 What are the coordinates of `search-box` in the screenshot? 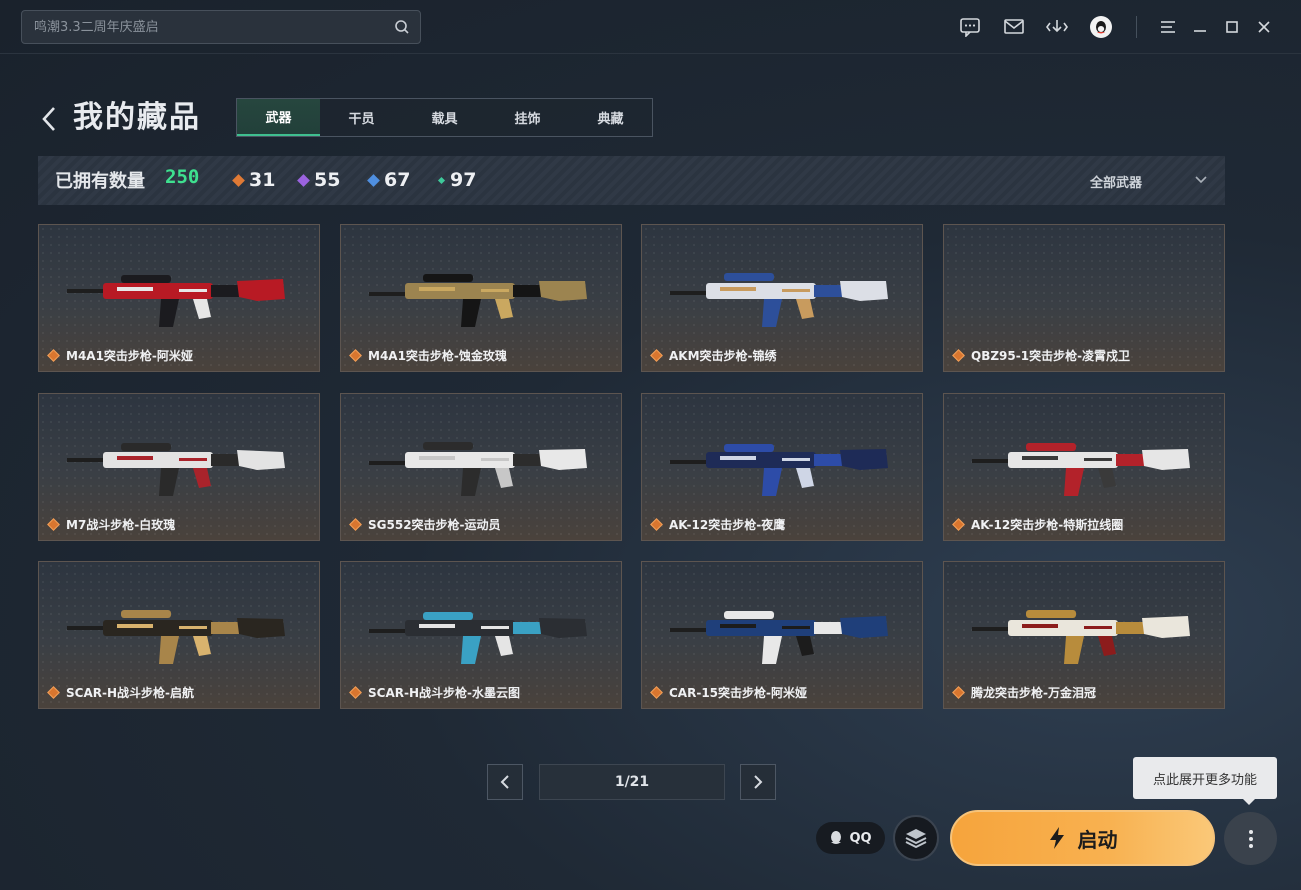 It's located at (221, 27).